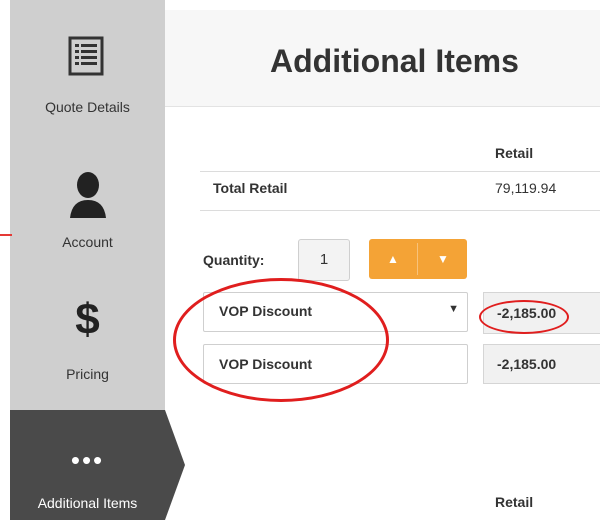 This screenshot has height=520, width=600. Describe the element at coordinates (88, 195) in the screenshot. I see `person-icon` at that location.